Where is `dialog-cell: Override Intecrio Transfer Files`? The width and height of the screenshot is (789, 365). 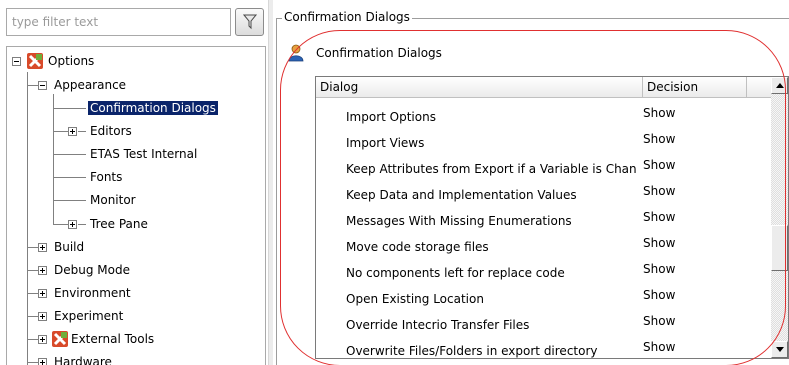
dialog-cell: Override Intecrio Transfer Files is located at coordinates (438, 325).